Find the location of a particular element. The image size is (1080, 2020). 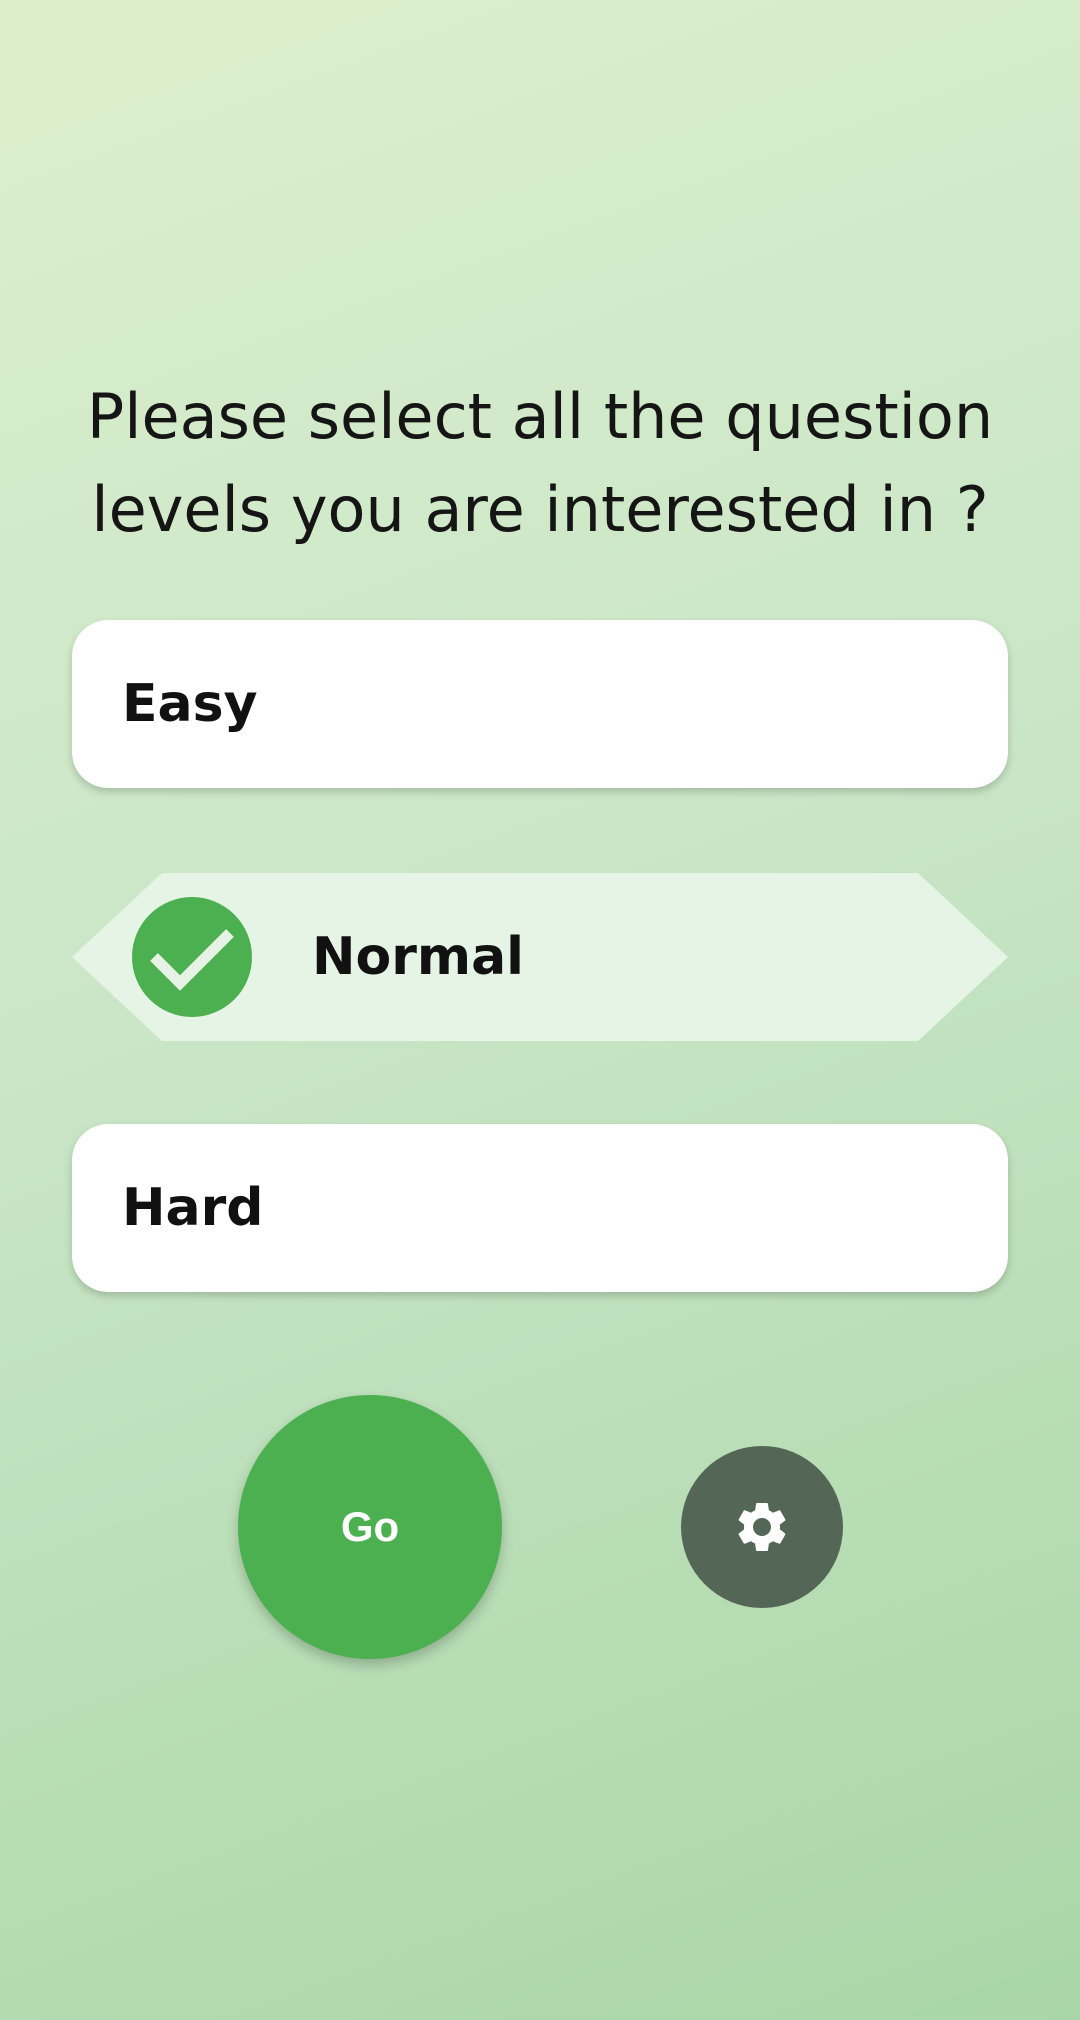

gear-icon is located at coordinates (762, 1527).